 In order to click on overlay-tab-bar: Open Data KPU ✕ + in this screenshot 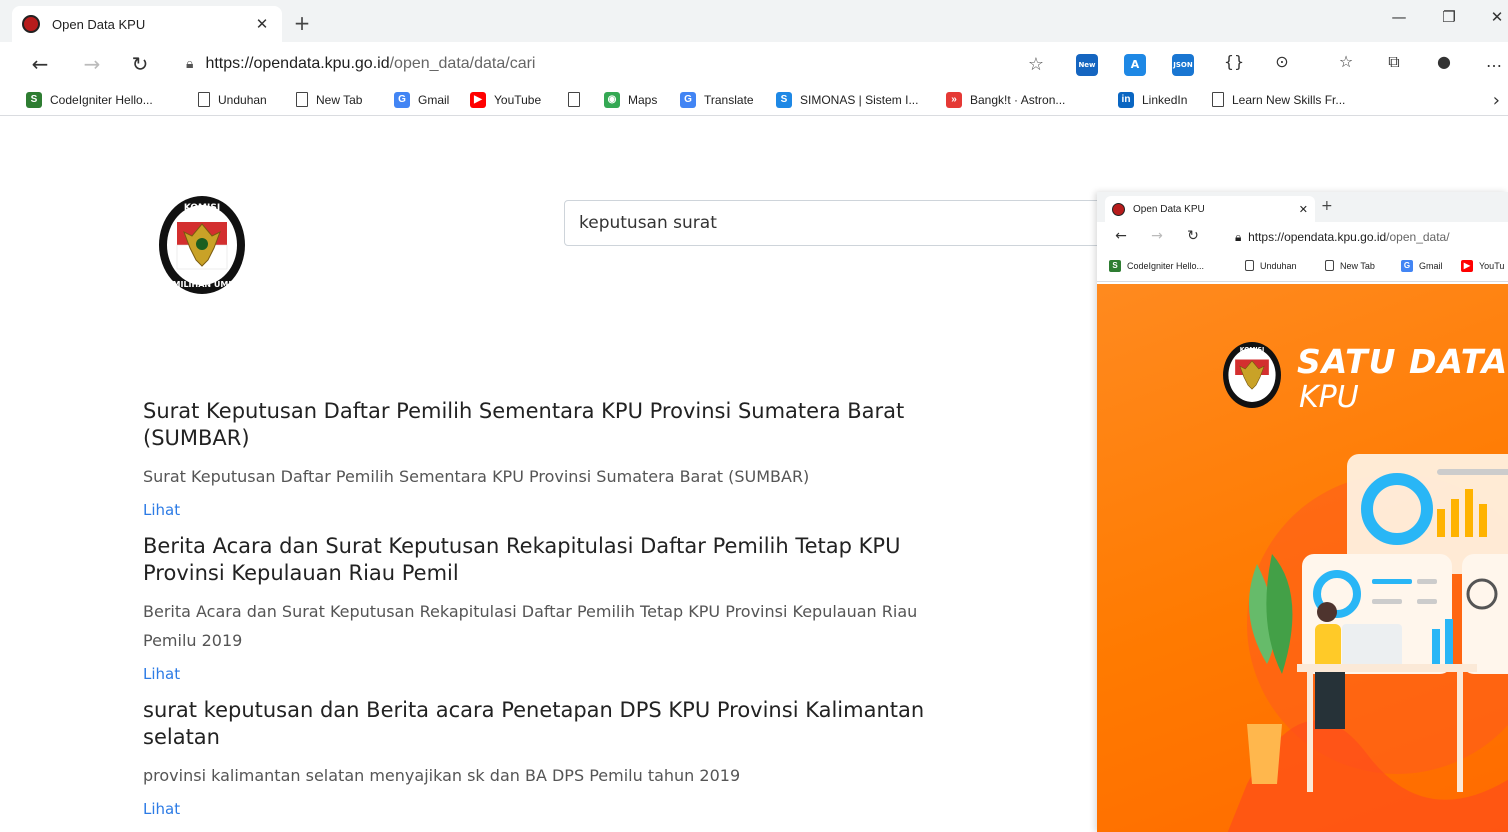, I will do `click(1302, 207)`.